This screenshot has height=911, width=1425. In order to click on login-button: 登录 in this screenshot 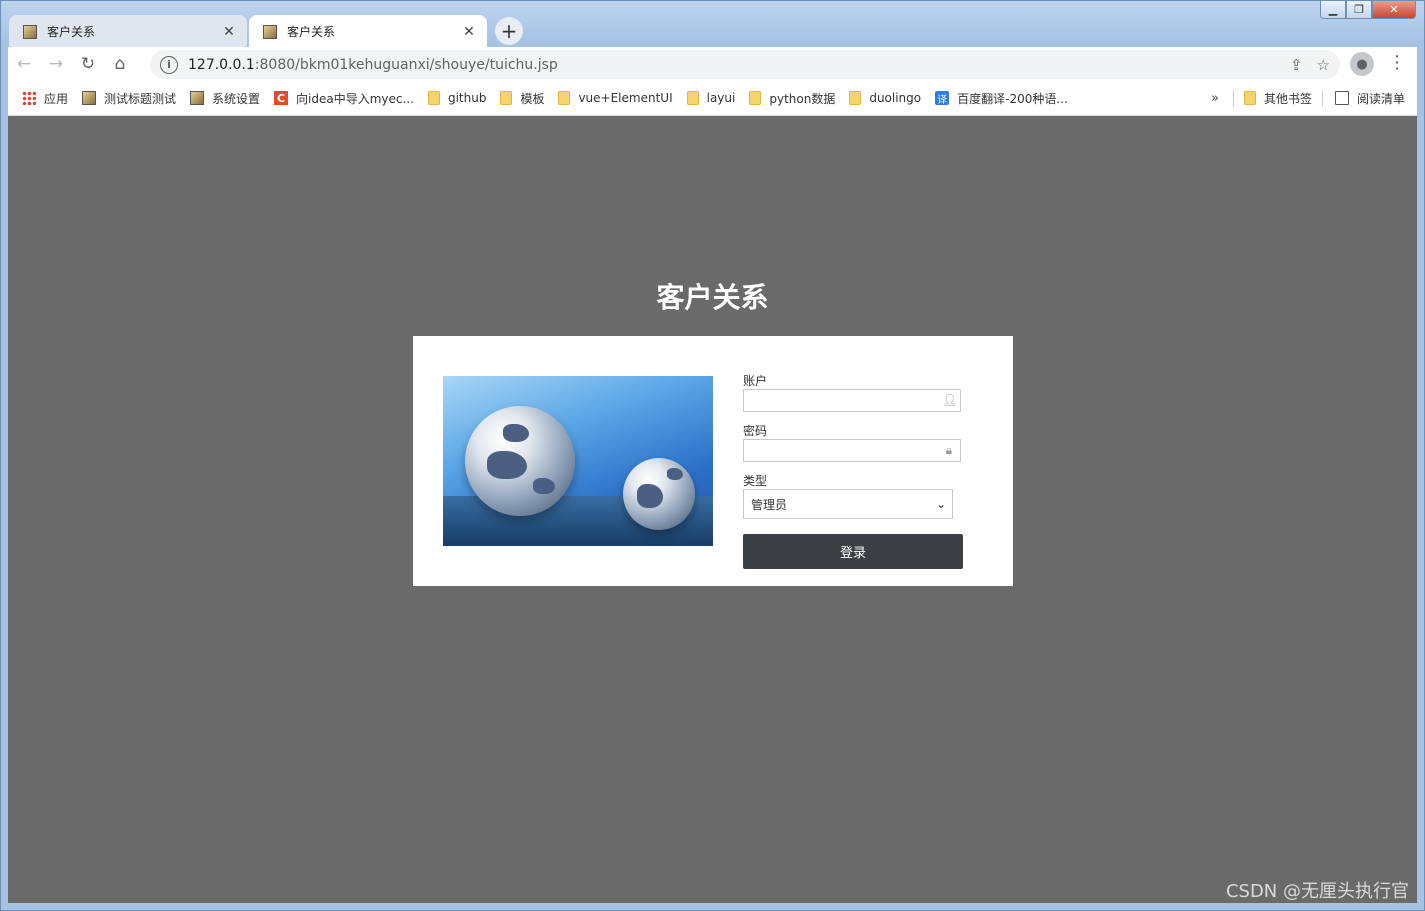, I will do `click(853, 551)`.